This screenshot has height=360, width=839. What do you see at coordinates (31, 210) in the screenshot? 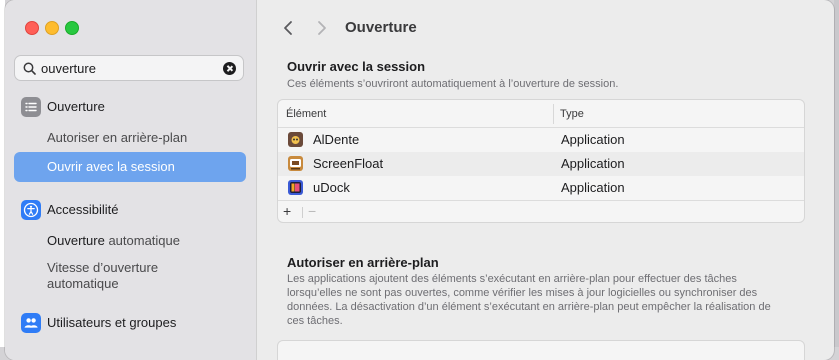
I see `accessibility-icon` at bounding box center [31, 210].